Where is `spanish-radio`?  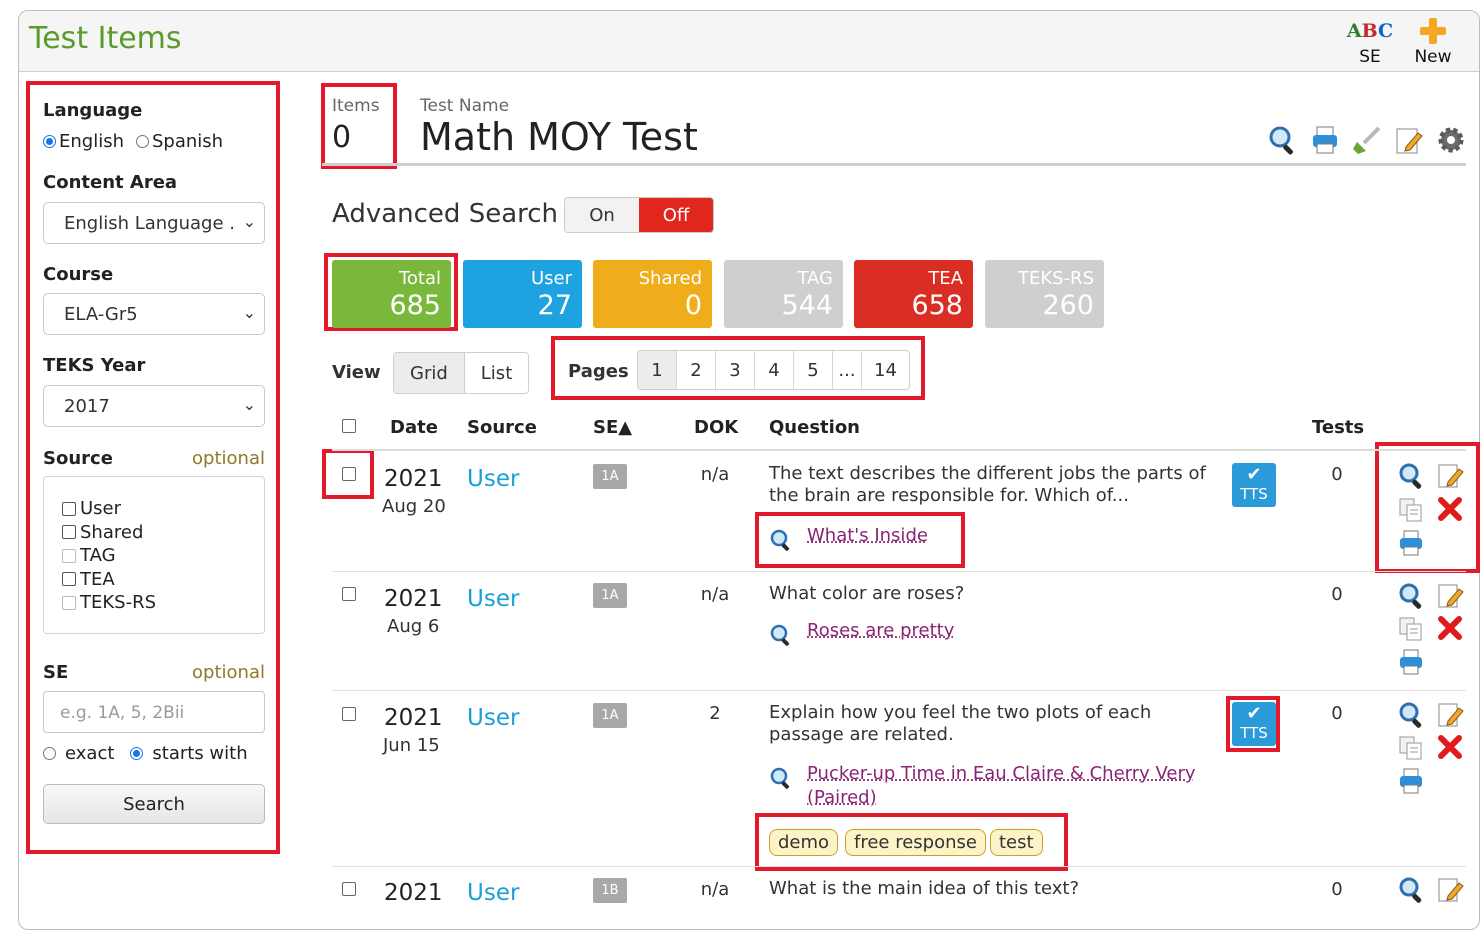
spanish-radio is located at coordinates (142, 141).